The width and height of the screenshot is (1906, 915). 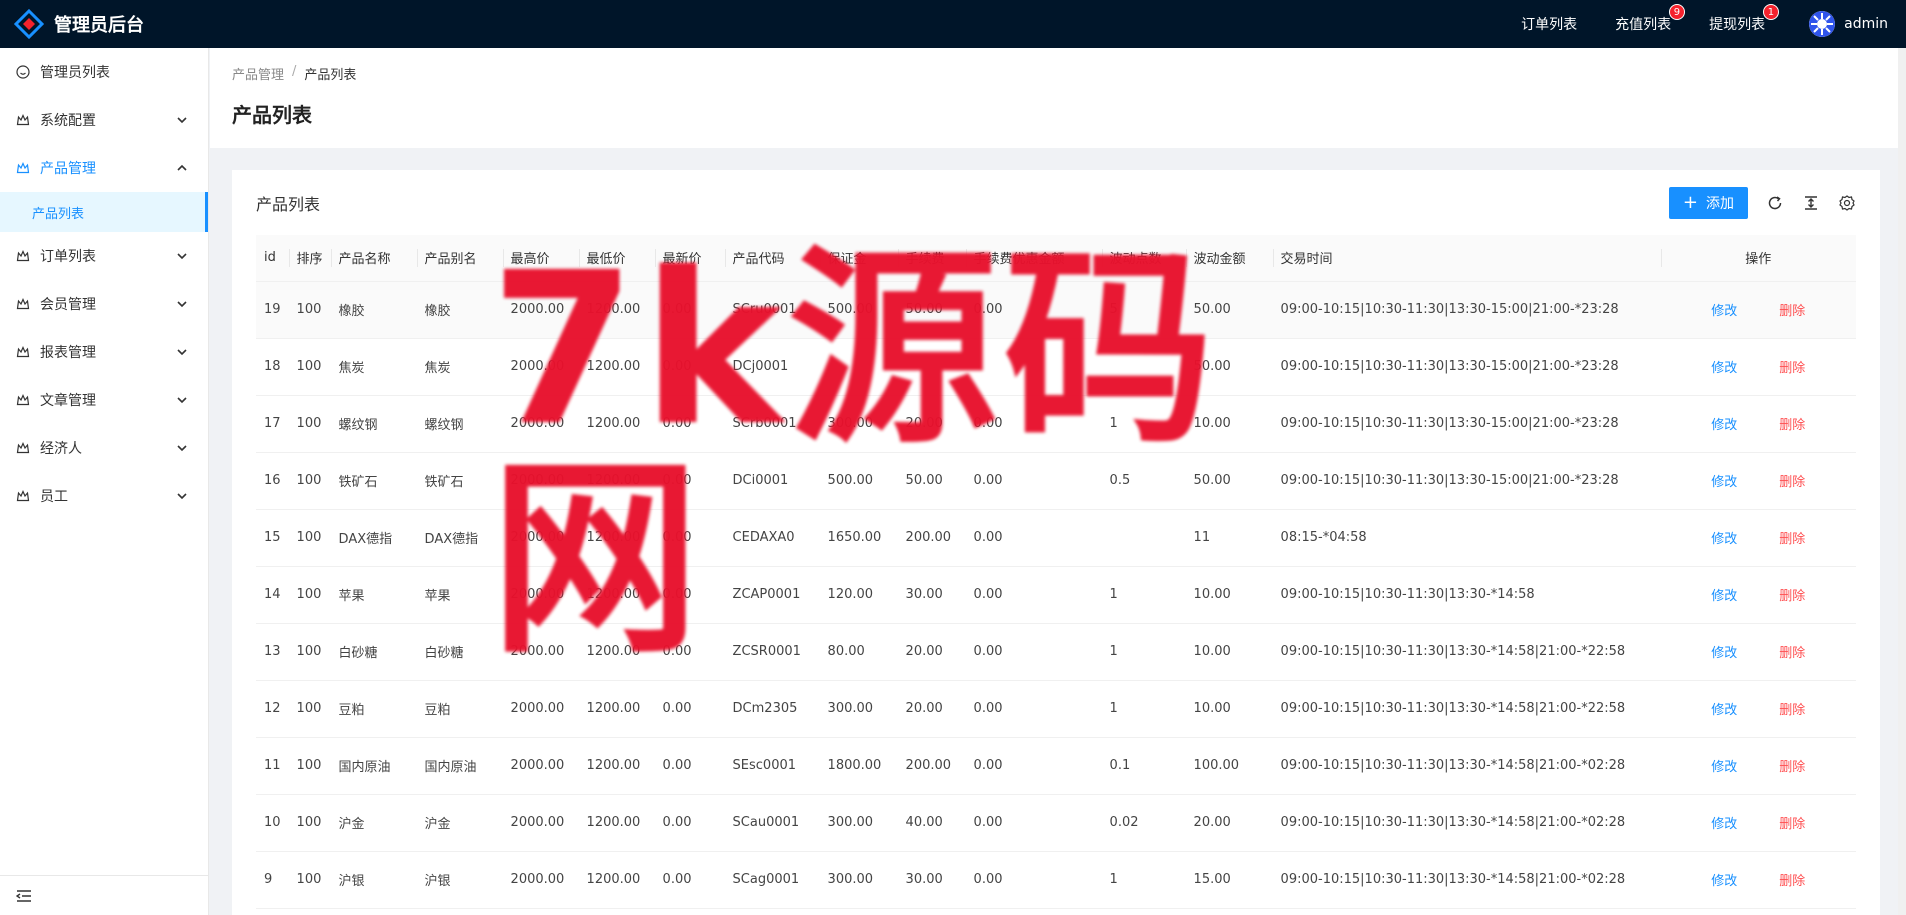 I want to click on table-cell: DAX德指, so click(x=373, y=538).